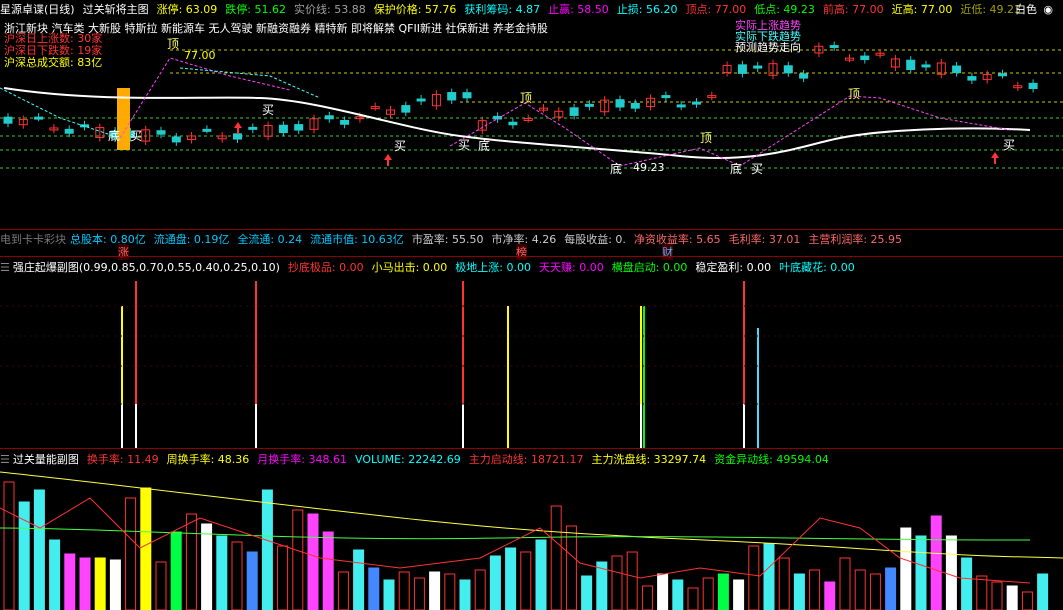  Describe the element at coordinates (5, 267) in the screenshot. I see `sub1-toggle-icon: ☰` at that location.